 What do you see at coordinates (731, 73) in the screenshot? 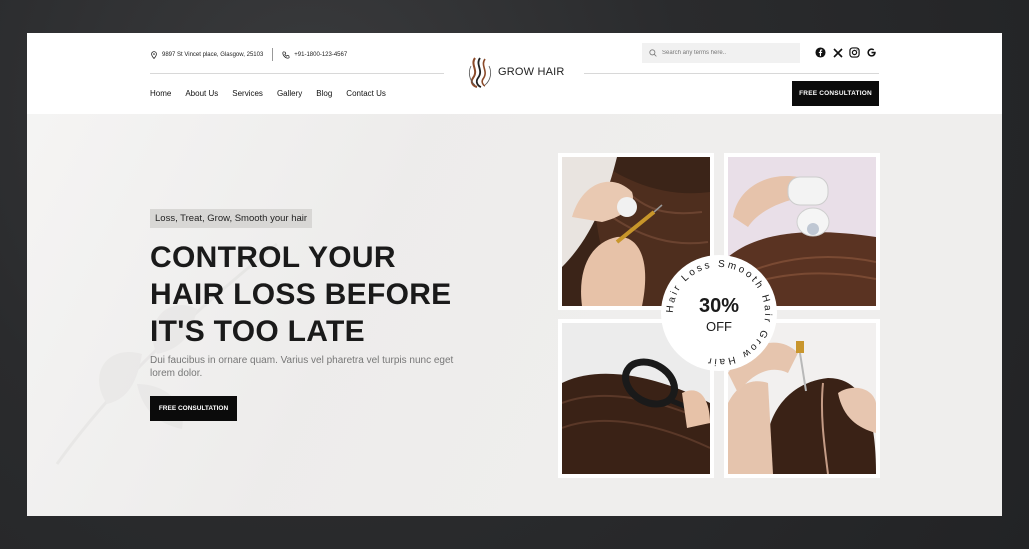
I see `header-divider-right` at bounding box center [731, 73].